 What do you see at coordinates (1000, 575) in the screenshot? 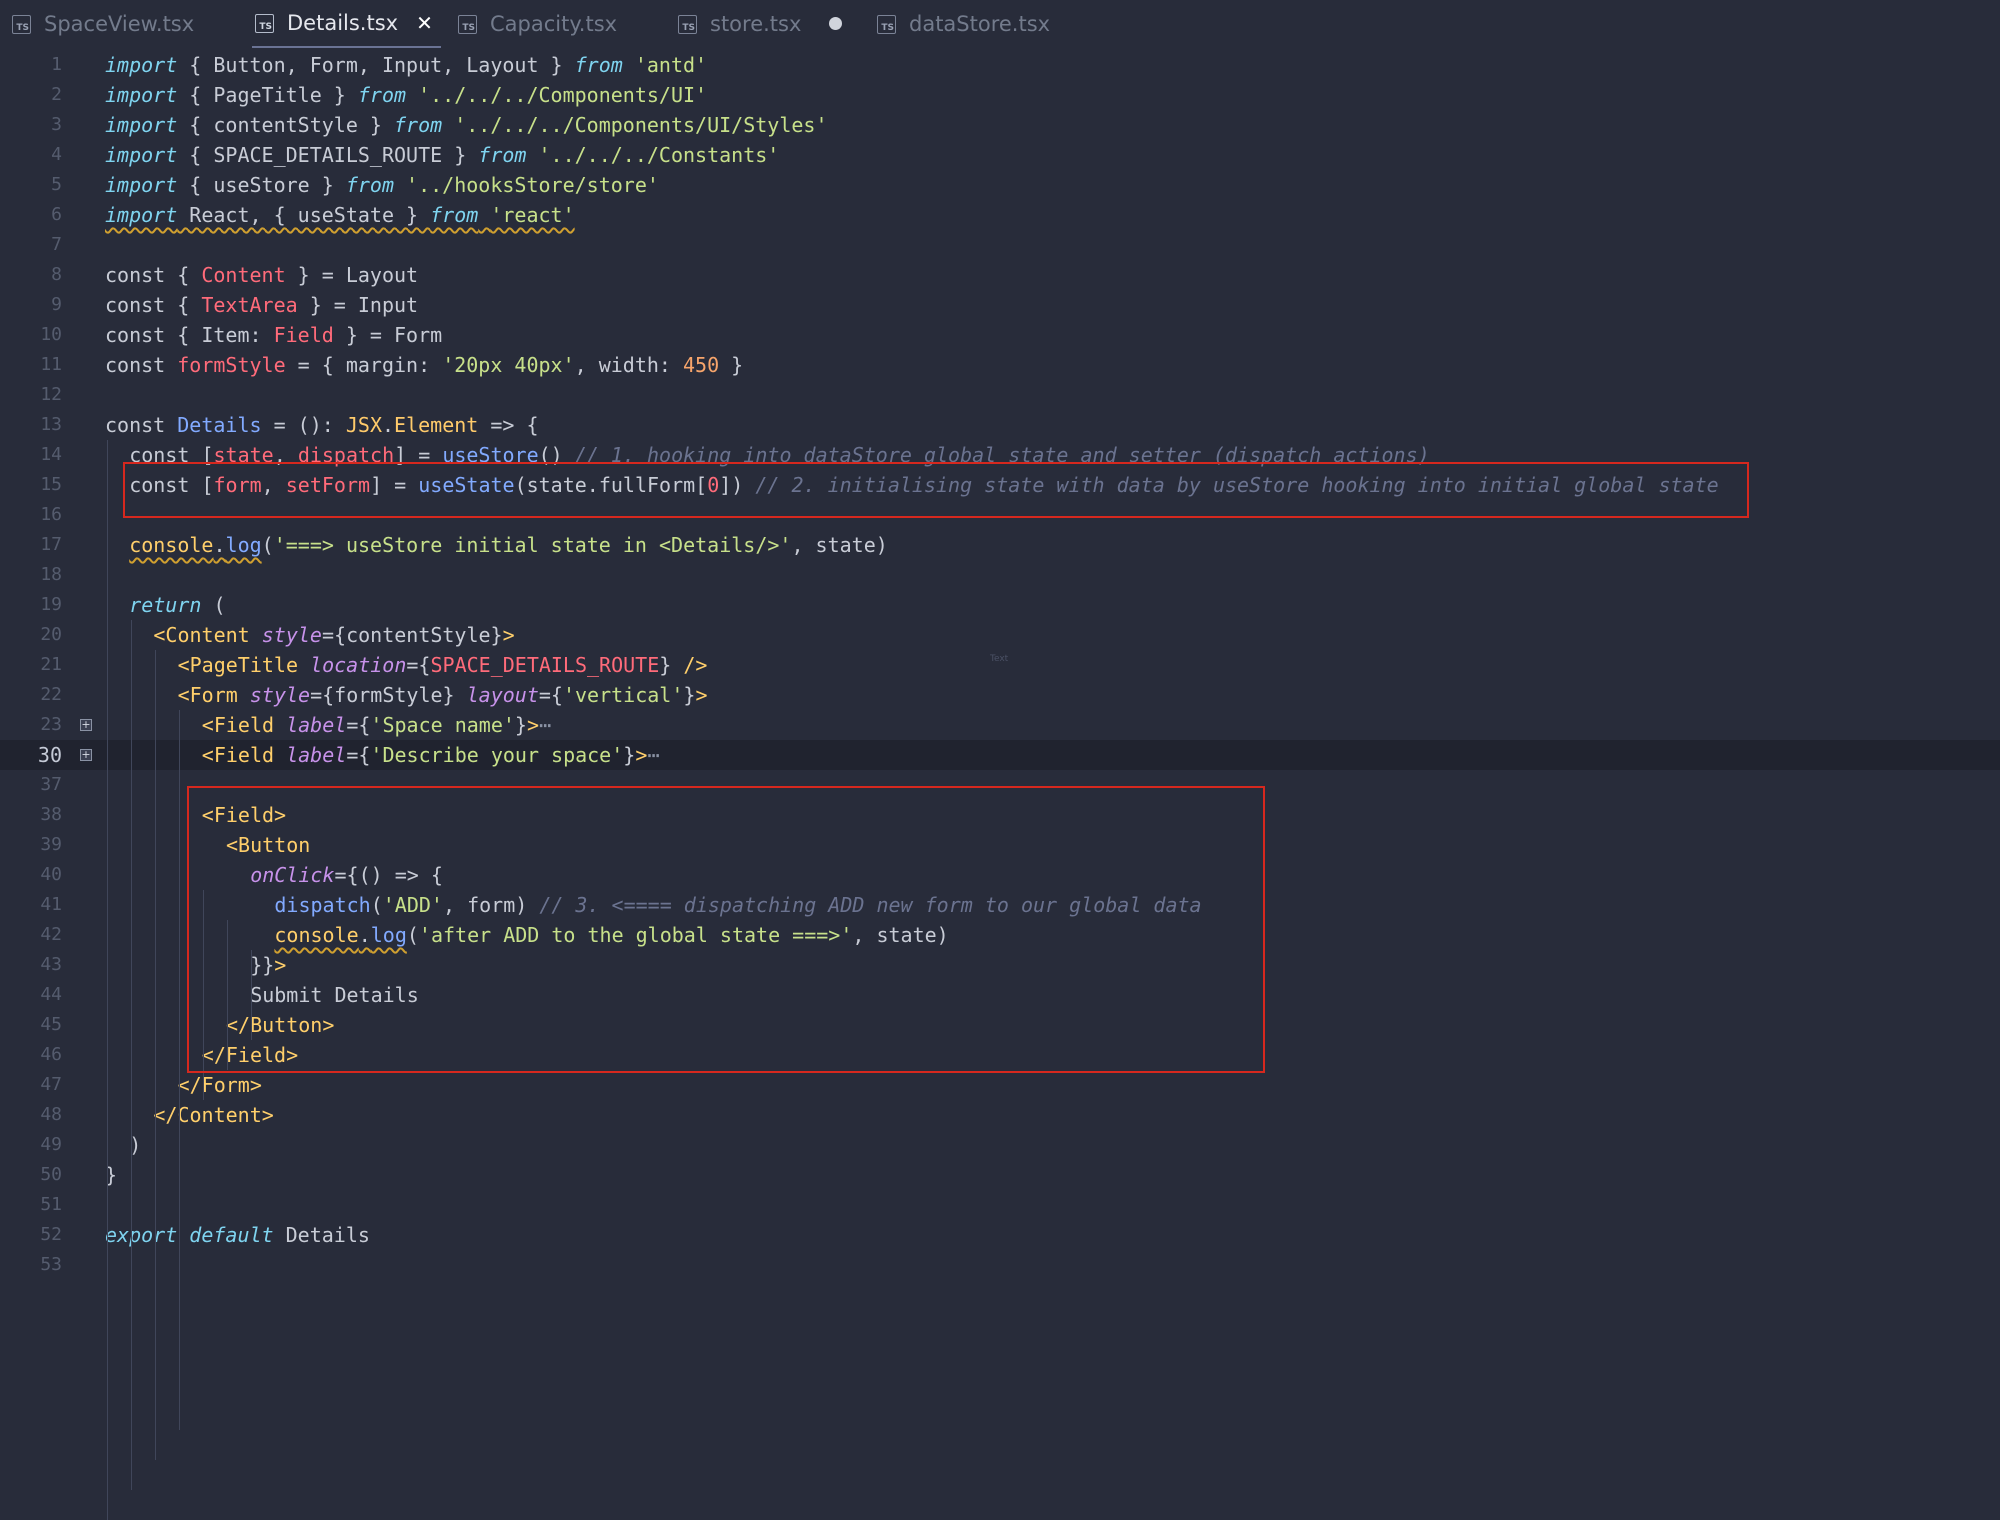
I see `code-line: 18` at bounding box center [1000, 575].